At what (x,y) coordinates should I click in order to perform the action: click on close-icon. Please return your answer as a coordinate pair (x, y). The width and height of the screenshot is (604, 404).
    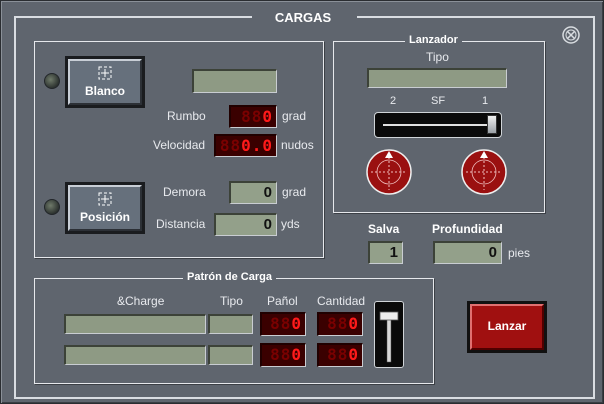
    Looking at the image, I should click on (571, 35).